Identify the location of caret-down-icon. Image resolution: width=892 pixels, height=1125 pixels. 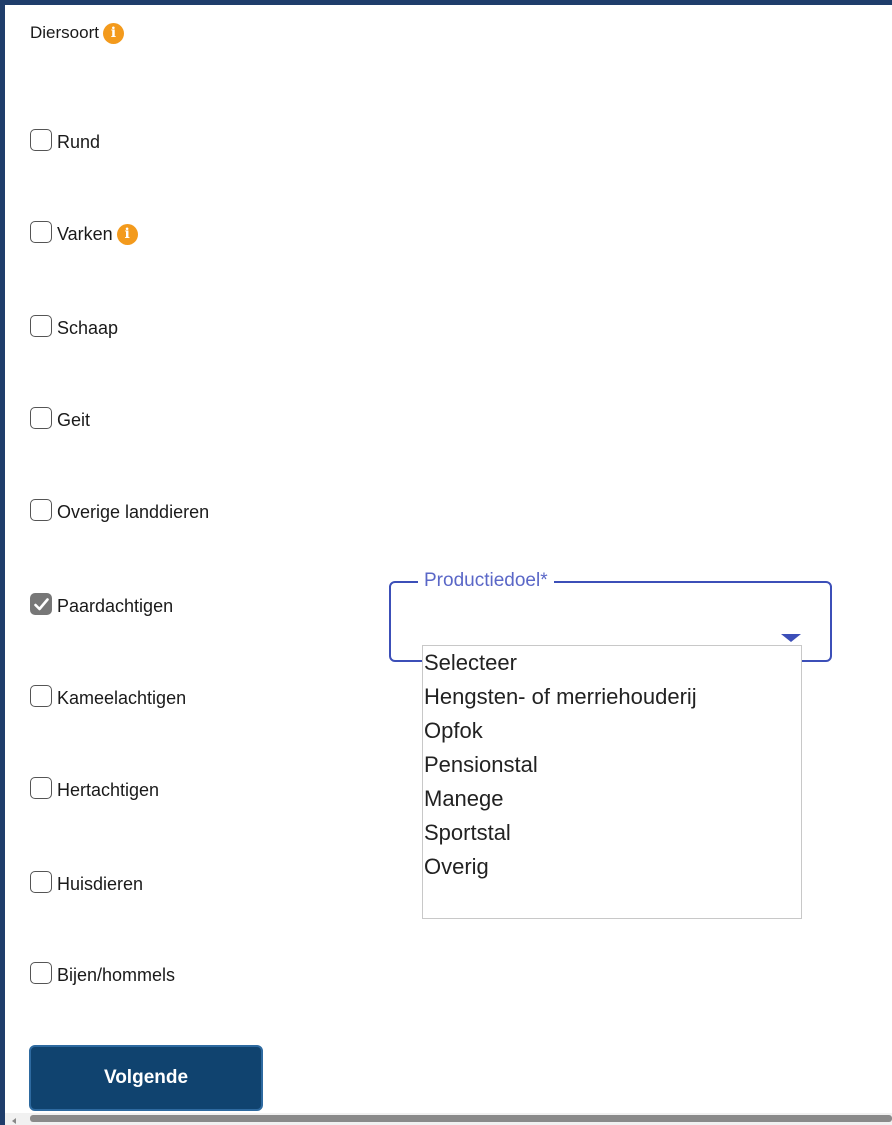
(791, 638).